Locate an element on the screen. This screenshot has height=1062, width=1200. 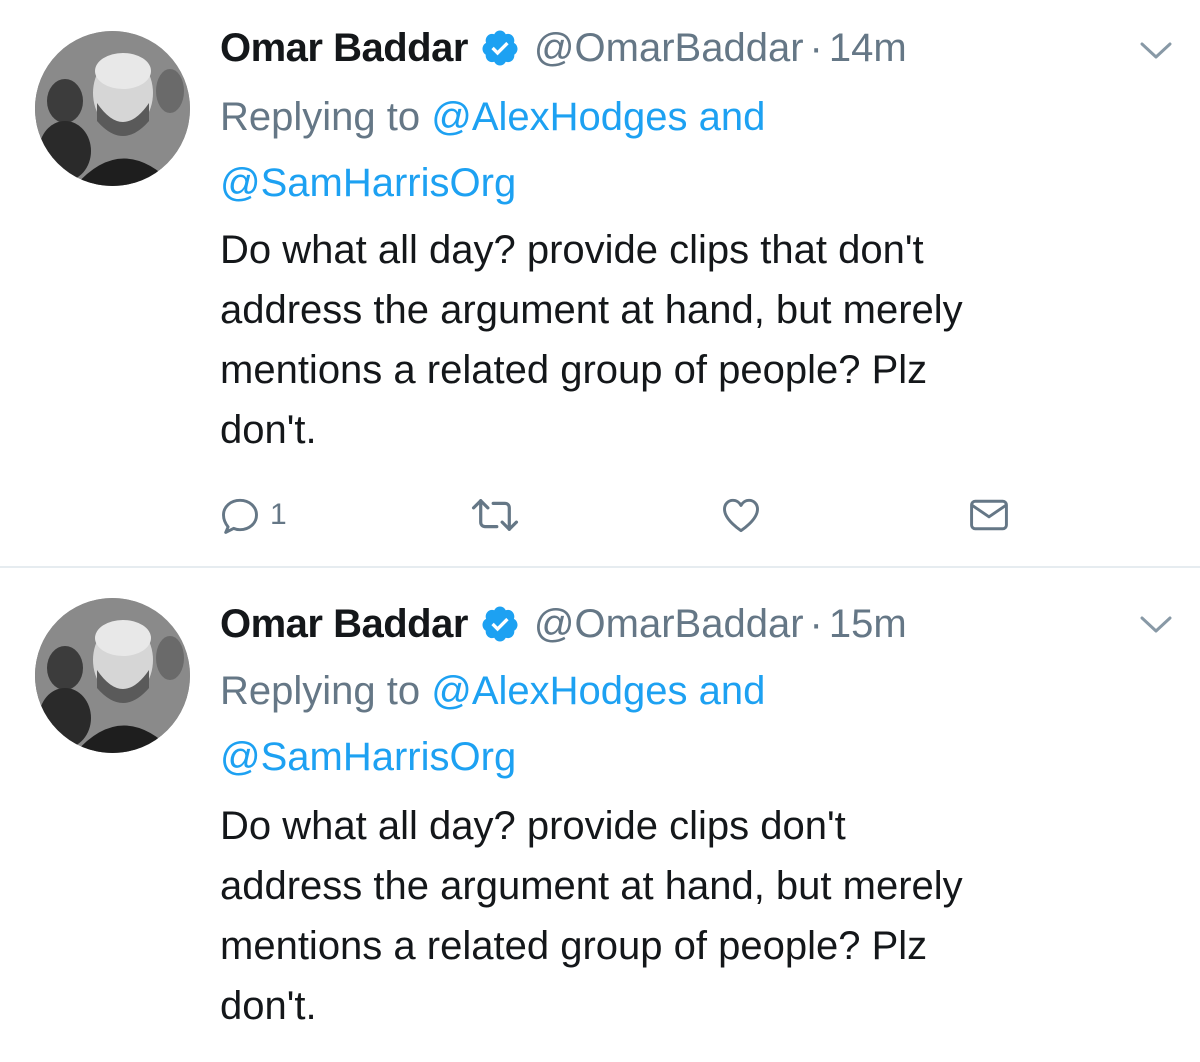
direct-message-button is located at coordinates (989, 515).